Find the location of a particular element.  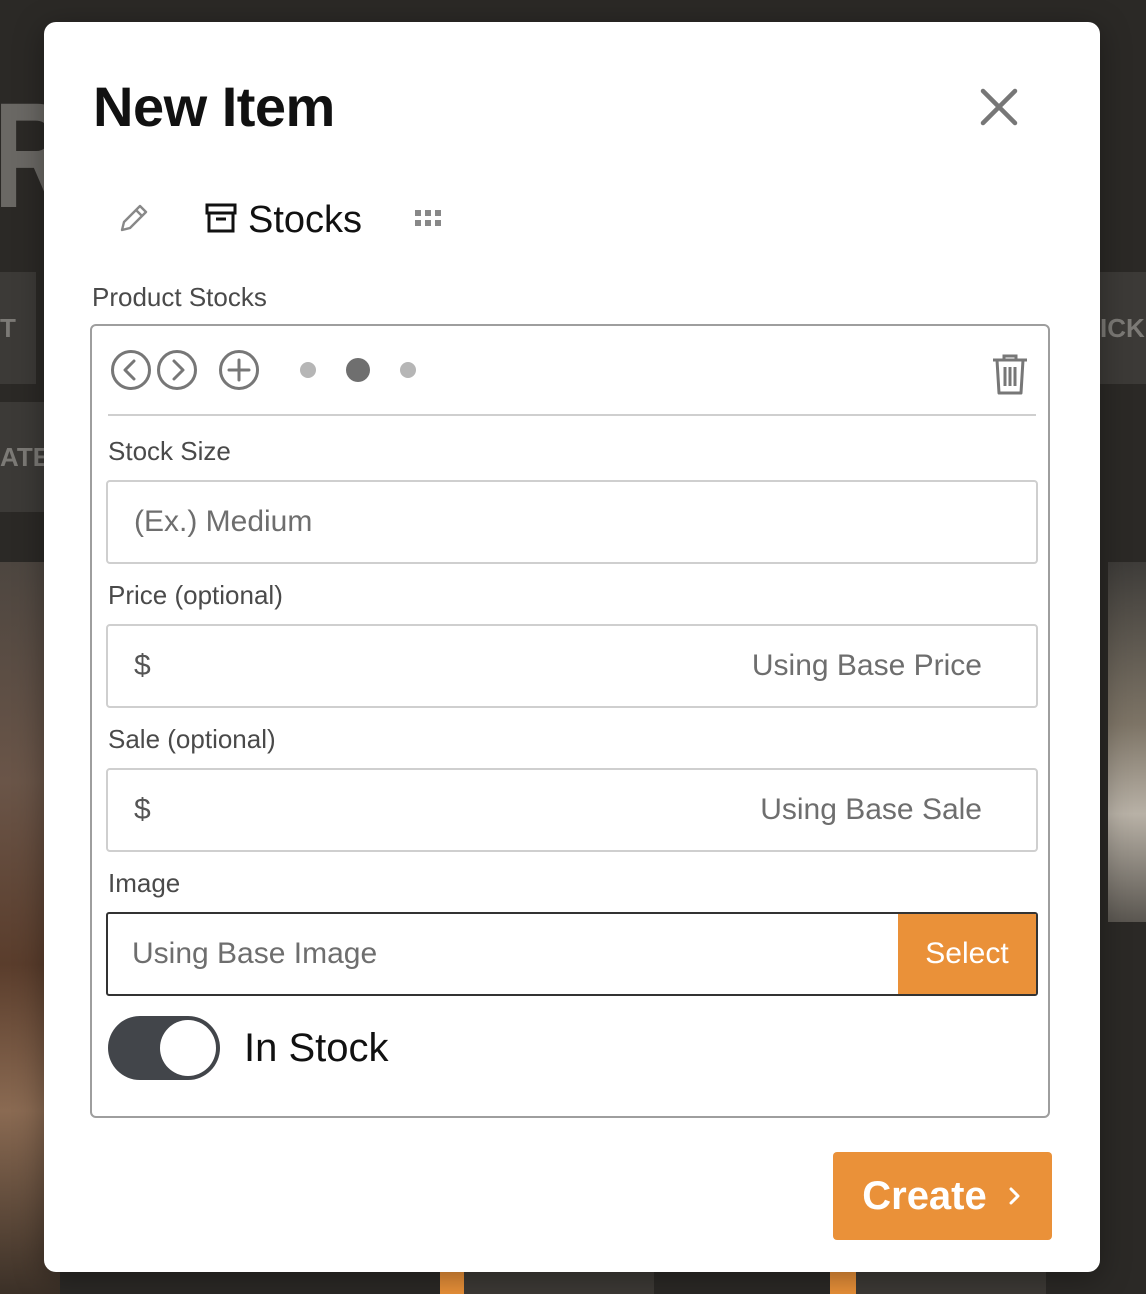

pencil-icon is located at coordinates (134, 220).